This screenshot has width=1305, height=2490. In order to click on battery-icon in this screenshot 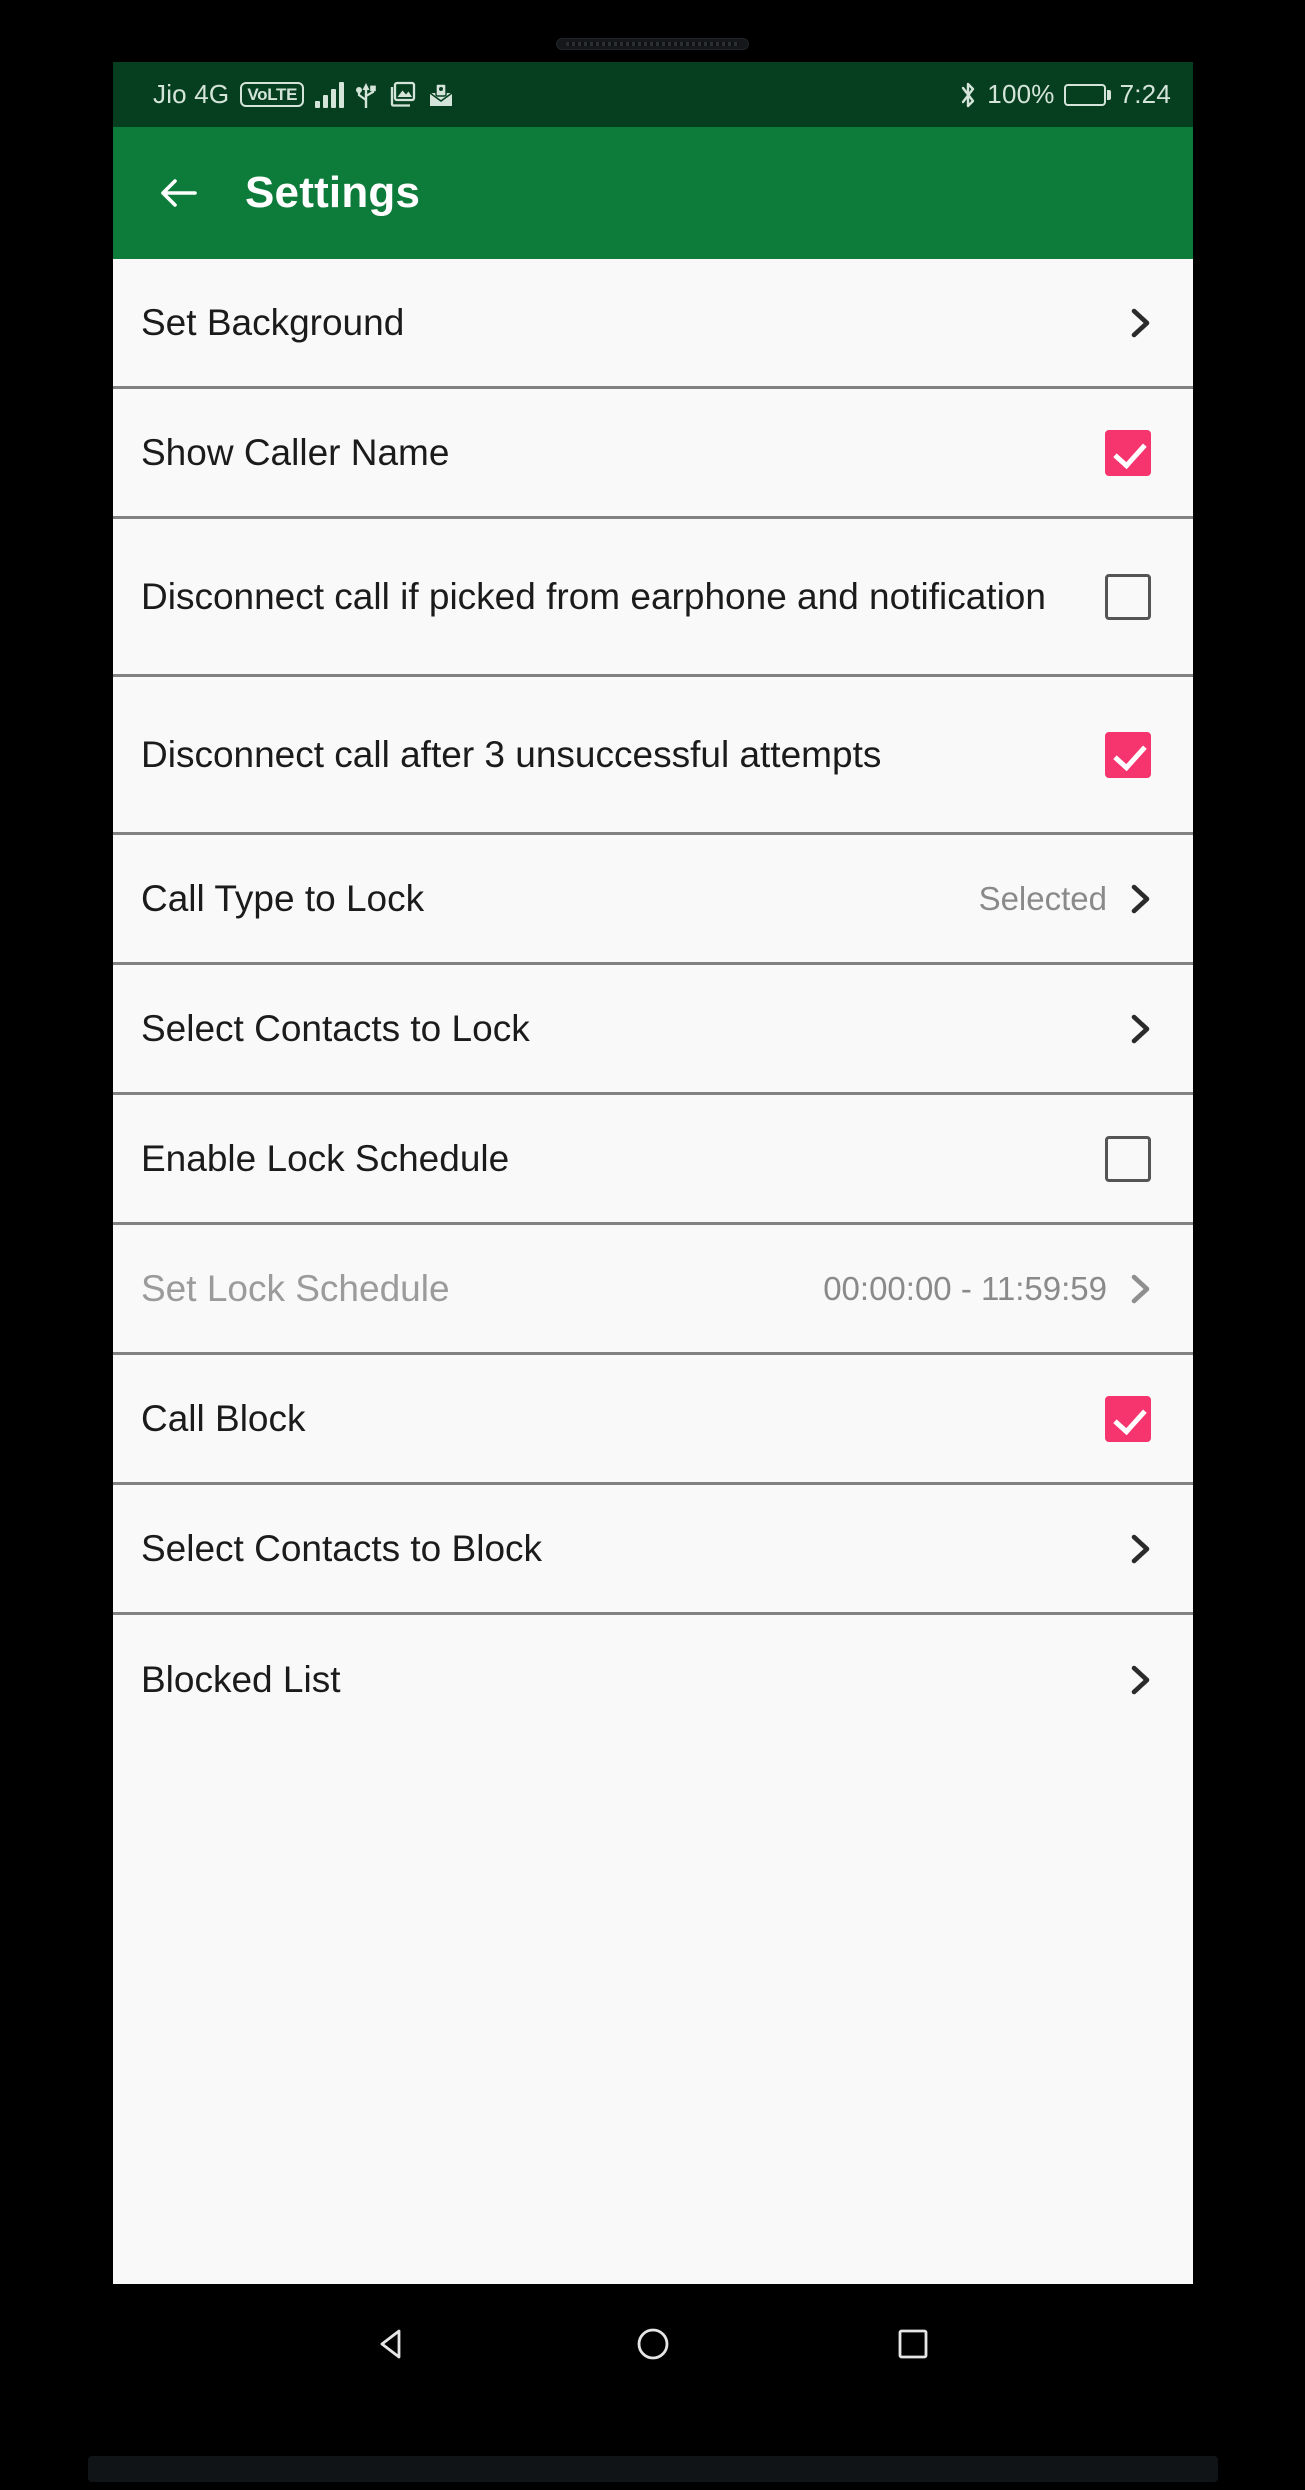, I will do `click(1087, 94)`.